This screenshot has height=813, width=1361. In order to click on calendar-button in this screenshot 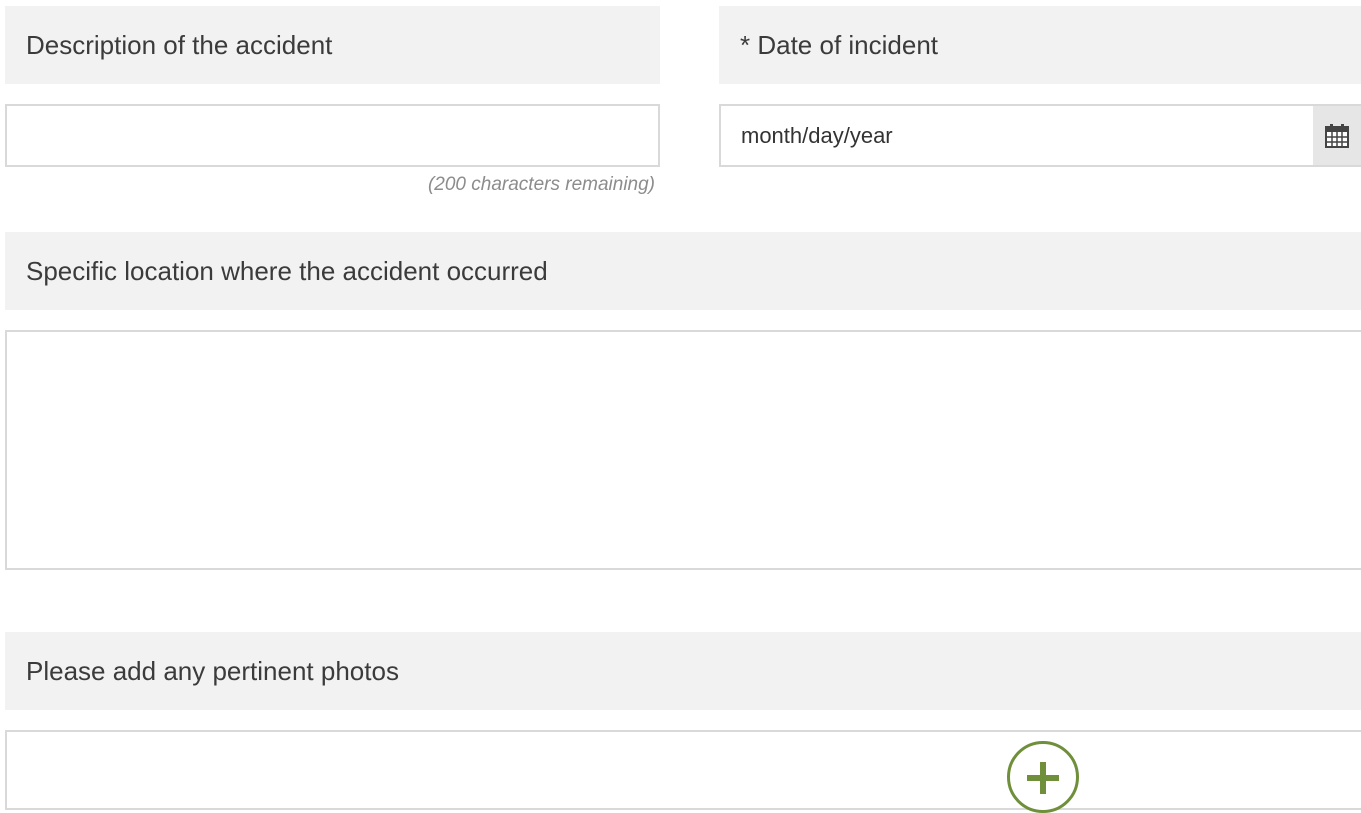, I will do `click(1337, 135)`.